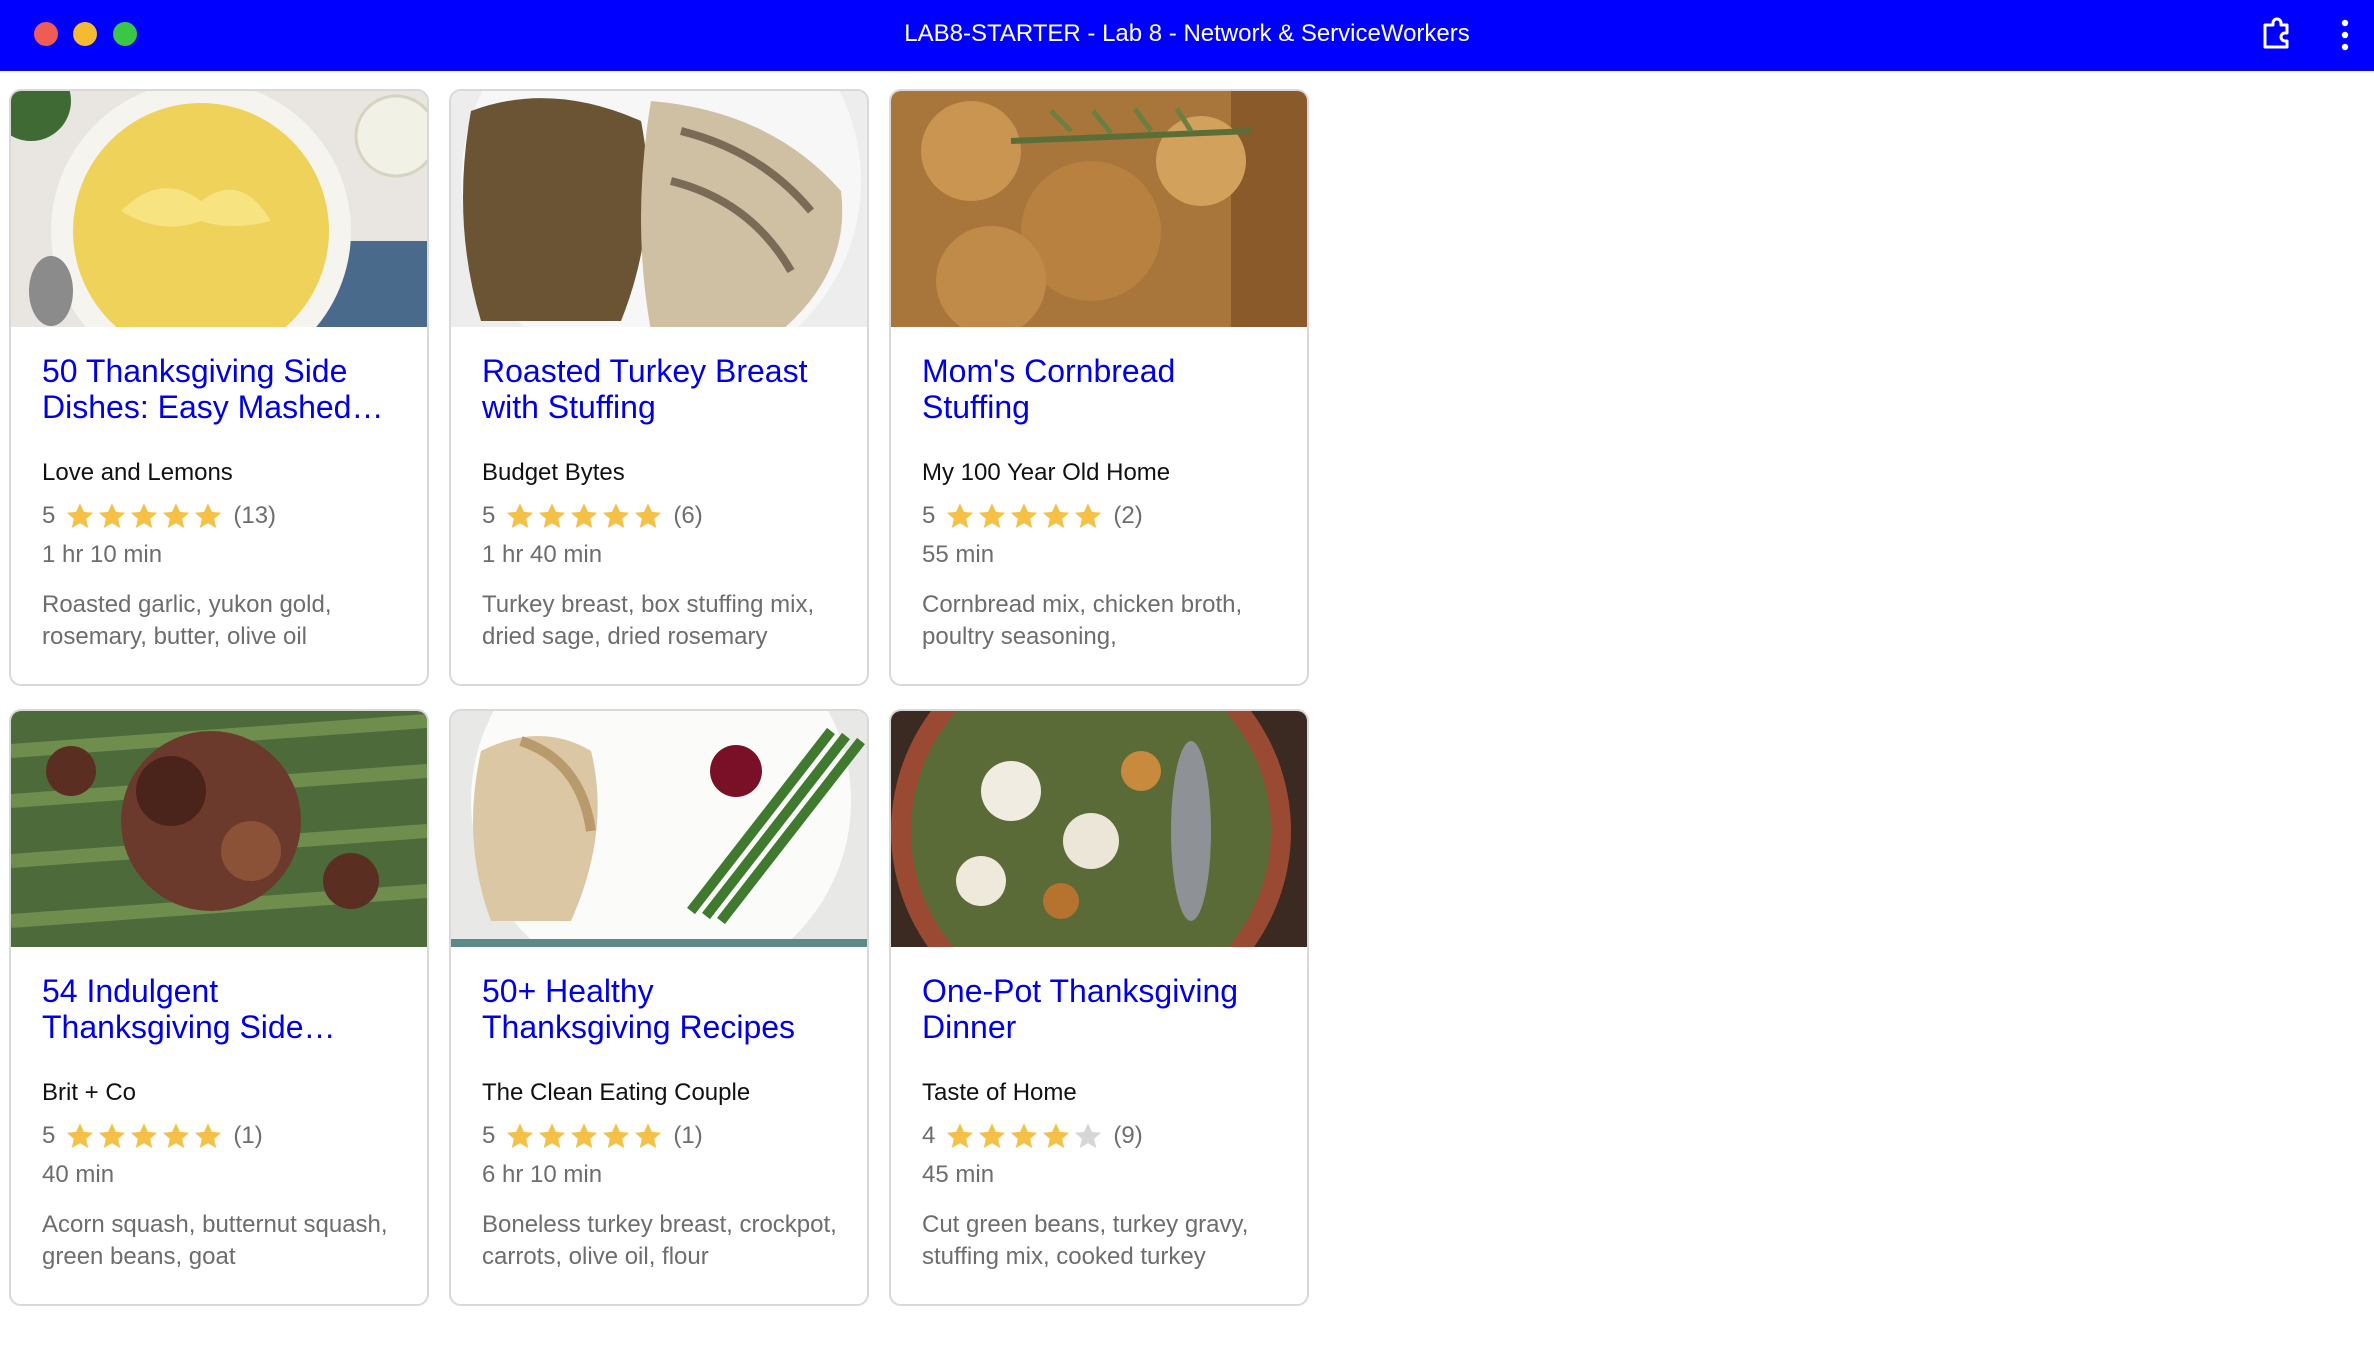 Image resolution: width=2374 pixels, height=1360 pixels. I want to click on recipe-source: Brit + Co, so click(89, 1092).